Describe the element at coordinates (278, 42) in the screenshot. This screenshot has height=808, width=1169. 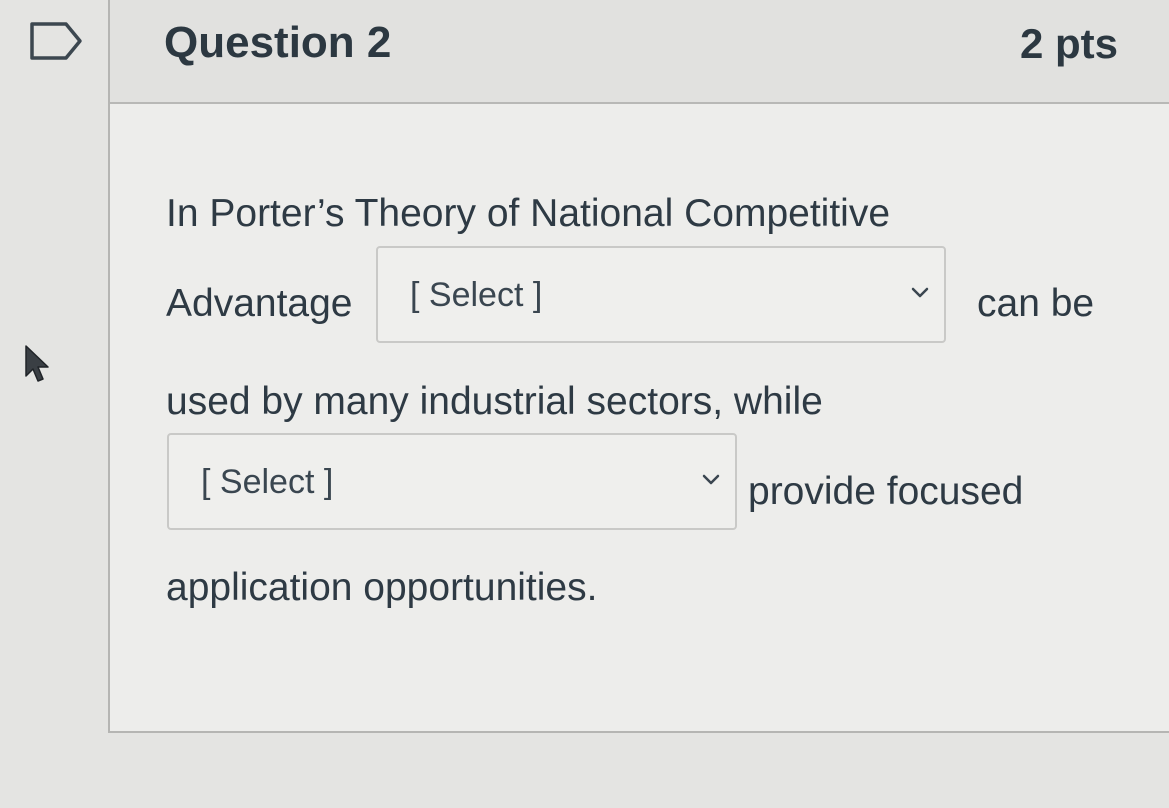
I see `question-title: Question 2` at that location.